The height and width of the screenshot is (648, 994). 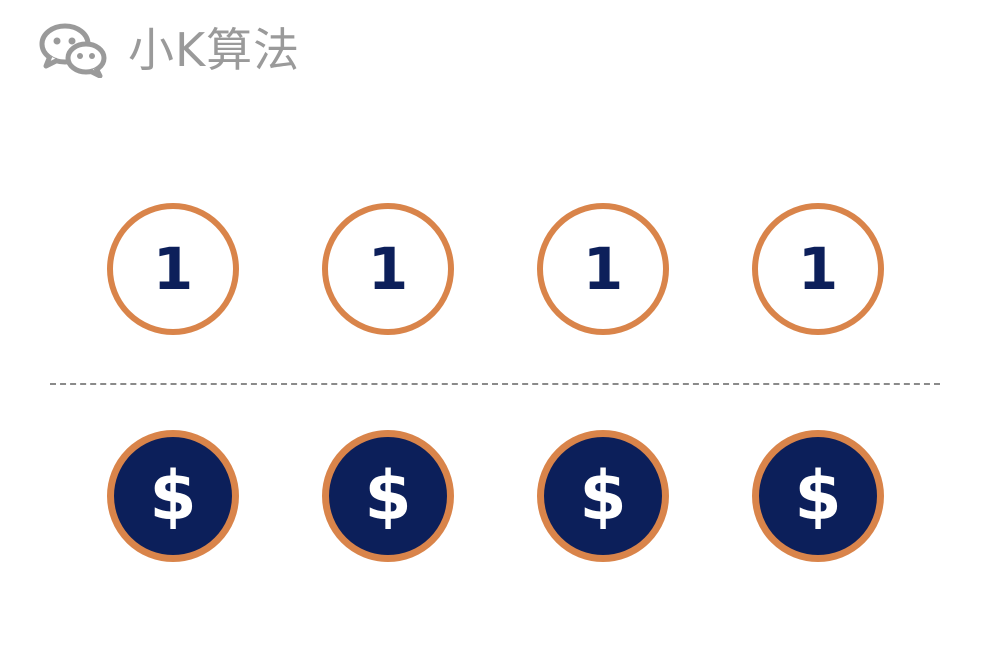 What do you see at coordinates (214, 50) in the screenshot?
I see `brand-name: 小K算法` at bounding box center [214, 50].